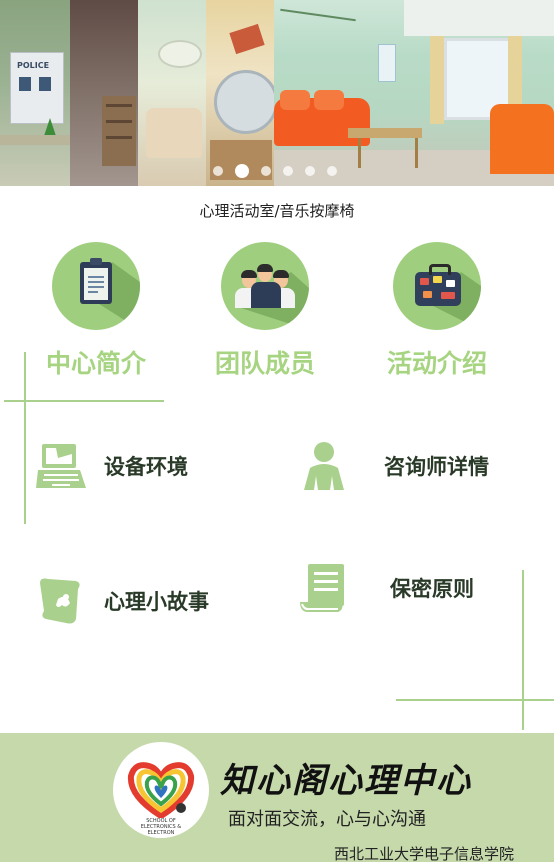 This screenshot has width=554, height=864. What do you see at coordinates (277, 211) in the screenshot?
I see `carousel-caption: 心理活动室/音乐按摩椅` at bounding box center [277, 211].